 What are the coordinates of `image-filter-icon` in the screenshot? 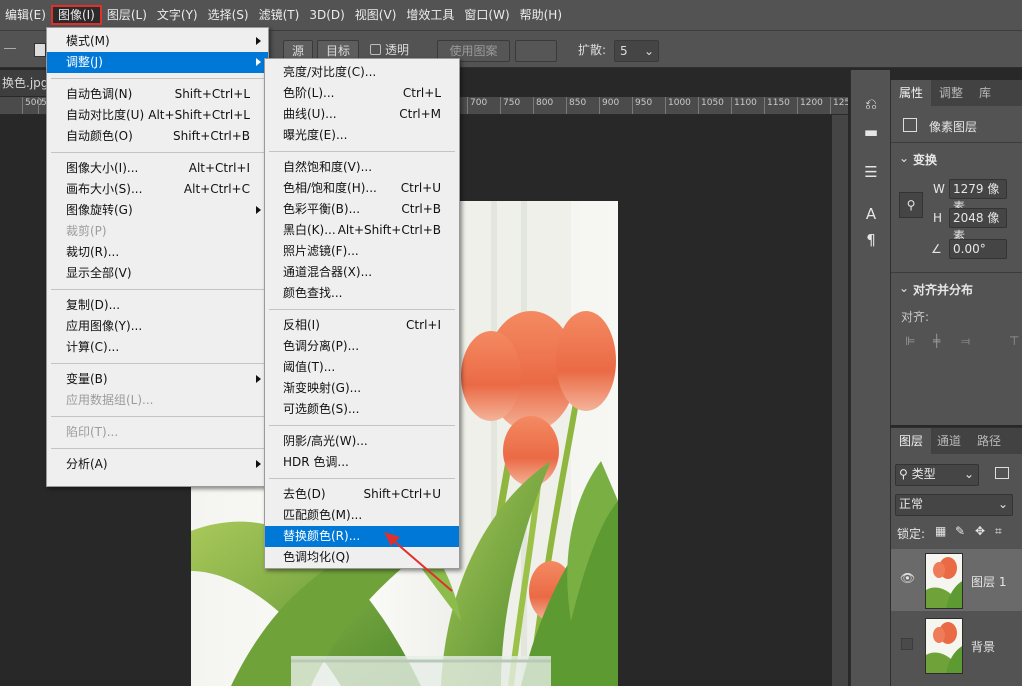 It's located at (1002, 473).